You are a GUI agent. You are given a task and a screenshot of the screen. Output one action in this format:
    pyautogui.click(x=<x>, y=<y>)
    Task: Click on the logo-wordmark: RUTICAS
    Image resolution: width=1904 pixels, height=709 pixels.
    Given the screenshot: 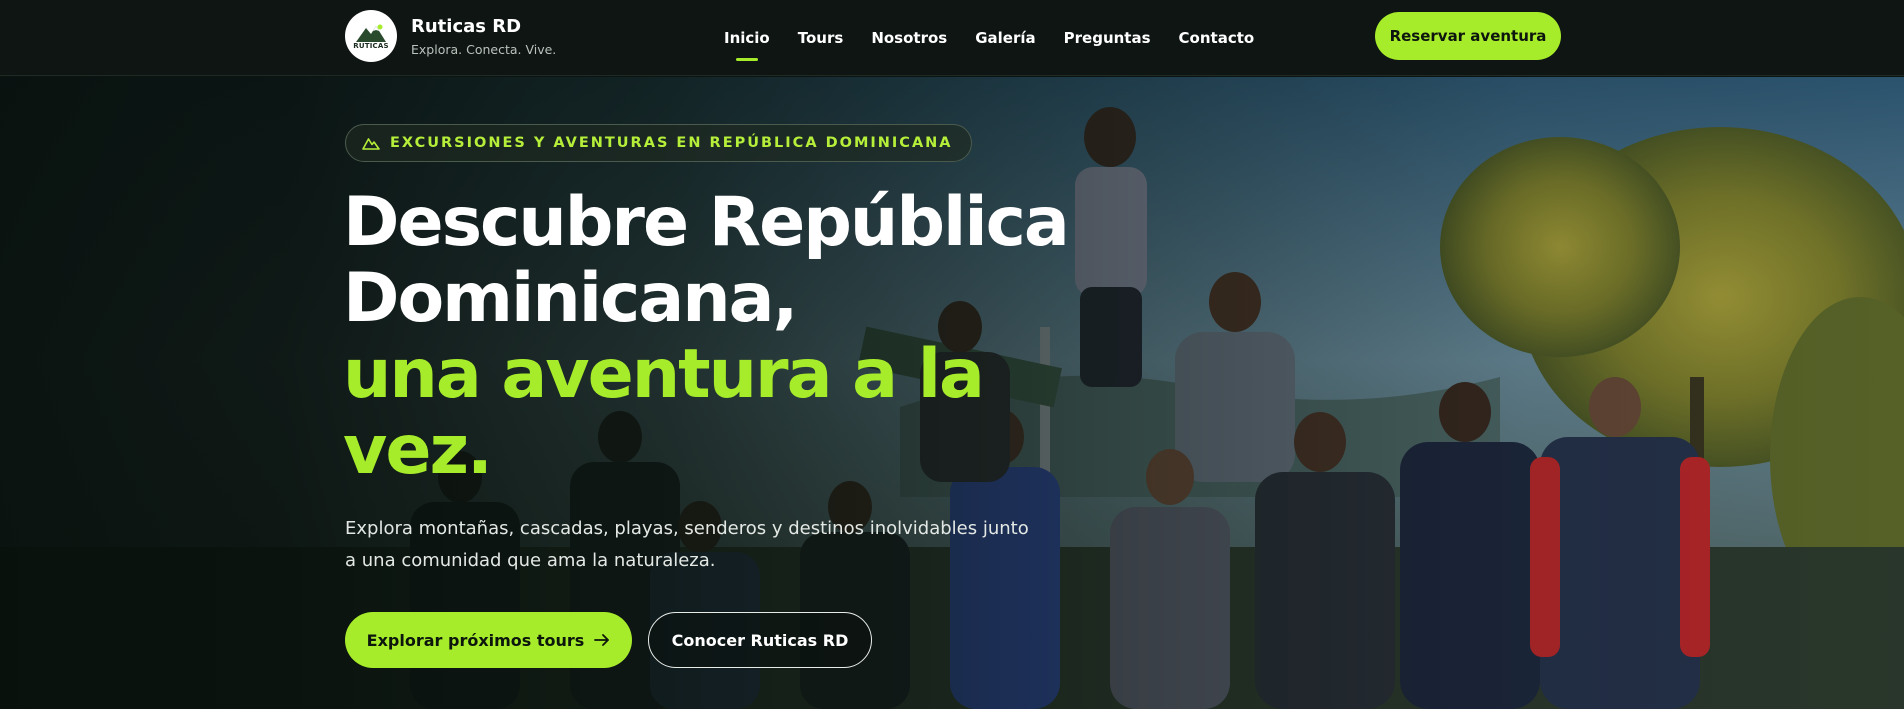 What is the action you would take?
    pyautogui.click(x=371, y=46)
    